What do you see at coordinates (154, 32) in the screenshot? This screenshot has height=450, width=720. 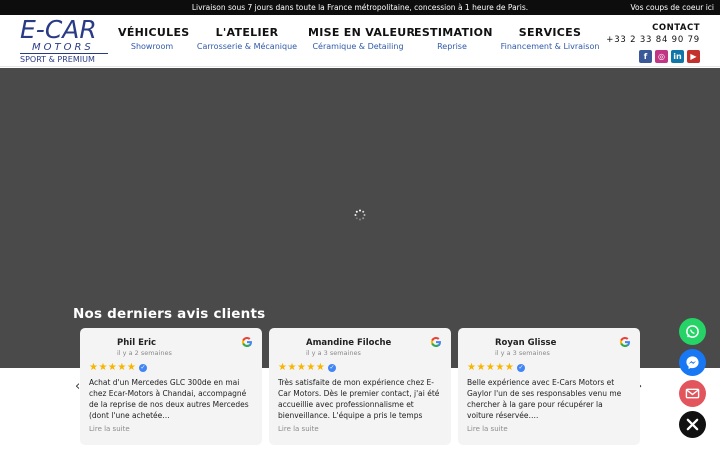 I see `nav-item-title: VÉHICULES` at bounding box center [154, 32].